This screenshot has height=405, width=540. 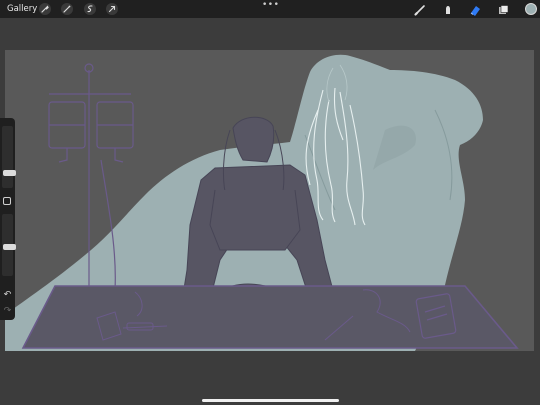 I want to click on top-toolbar: Gallery •••, so click(x=270, y=9).